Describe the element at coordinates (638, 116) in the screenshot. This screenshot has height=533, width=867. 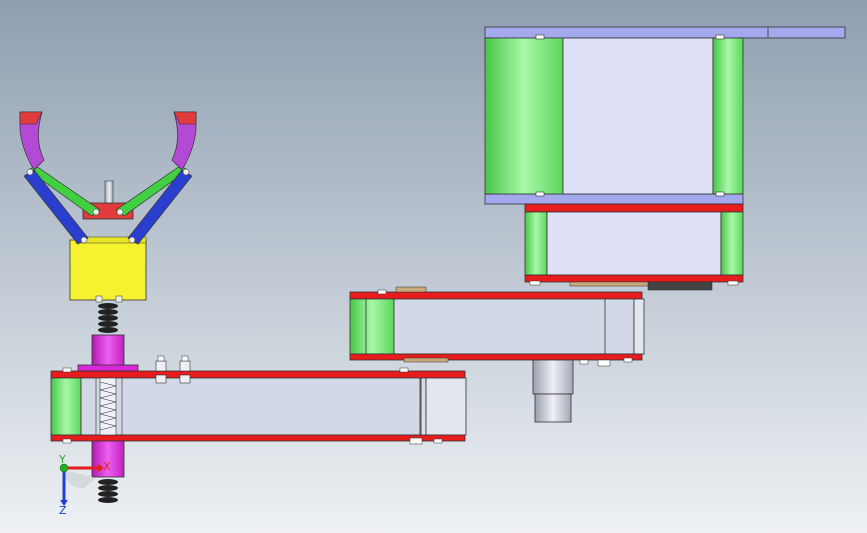
I see `motor-face` at that location.